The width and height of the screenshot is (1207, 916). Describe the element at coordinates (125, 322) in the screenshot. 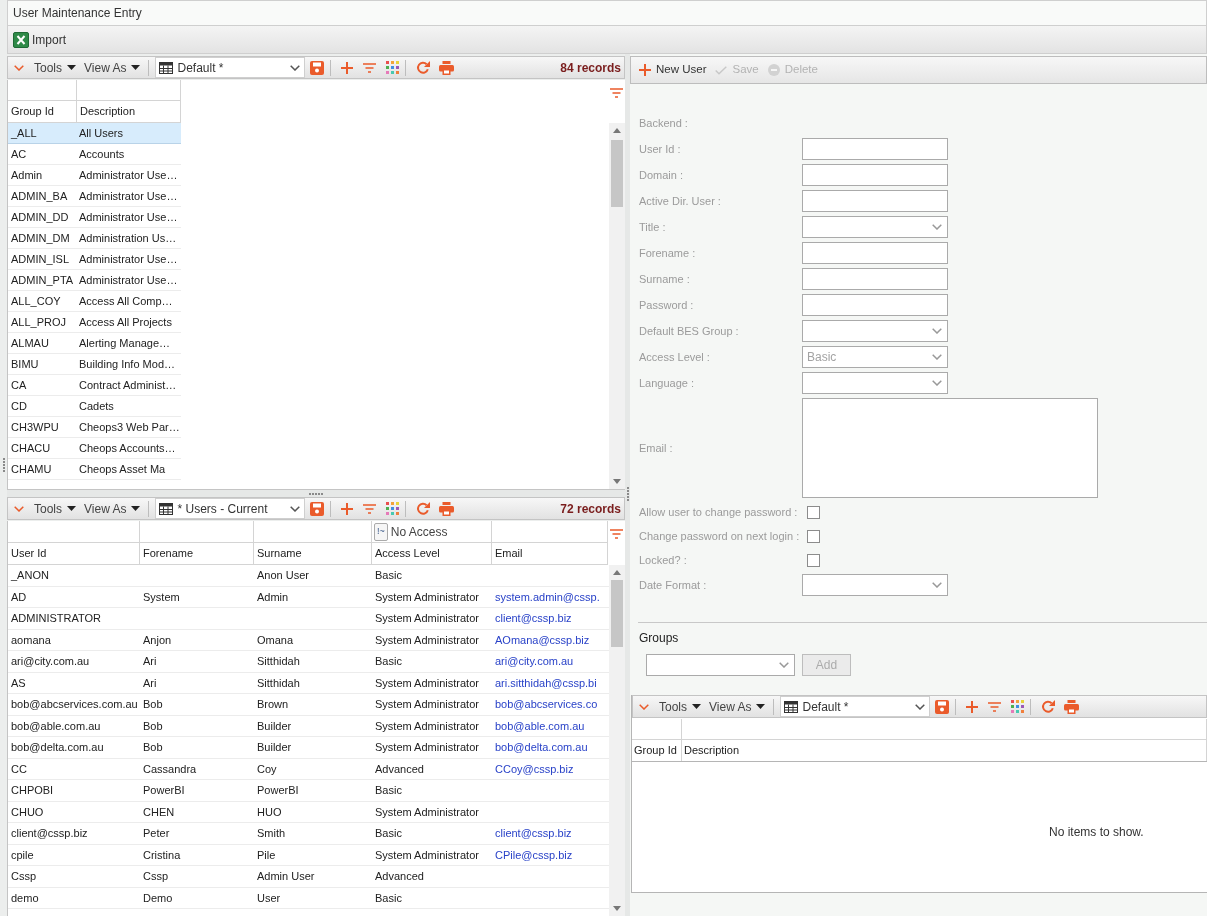

I see `table-cell-text: Access All Projects` at that location.